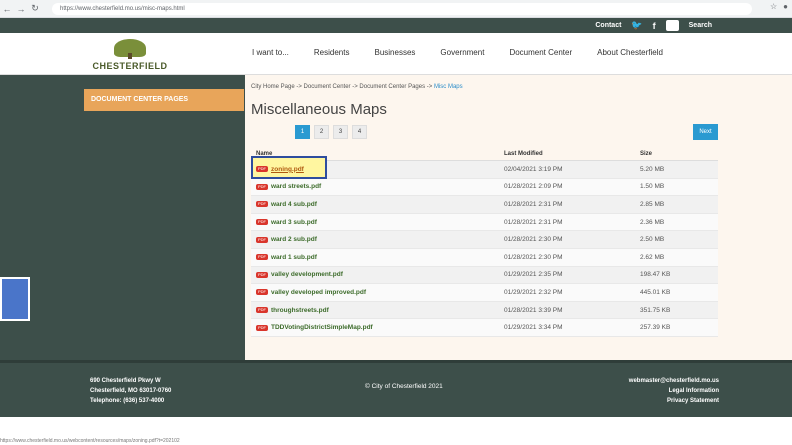 The height and width of the screenshot is (445, 792). What do you see at coordinates (636, 25) in the screenshot?
I see `twitter-icon: 🐦` at bounding box center [636, 25].